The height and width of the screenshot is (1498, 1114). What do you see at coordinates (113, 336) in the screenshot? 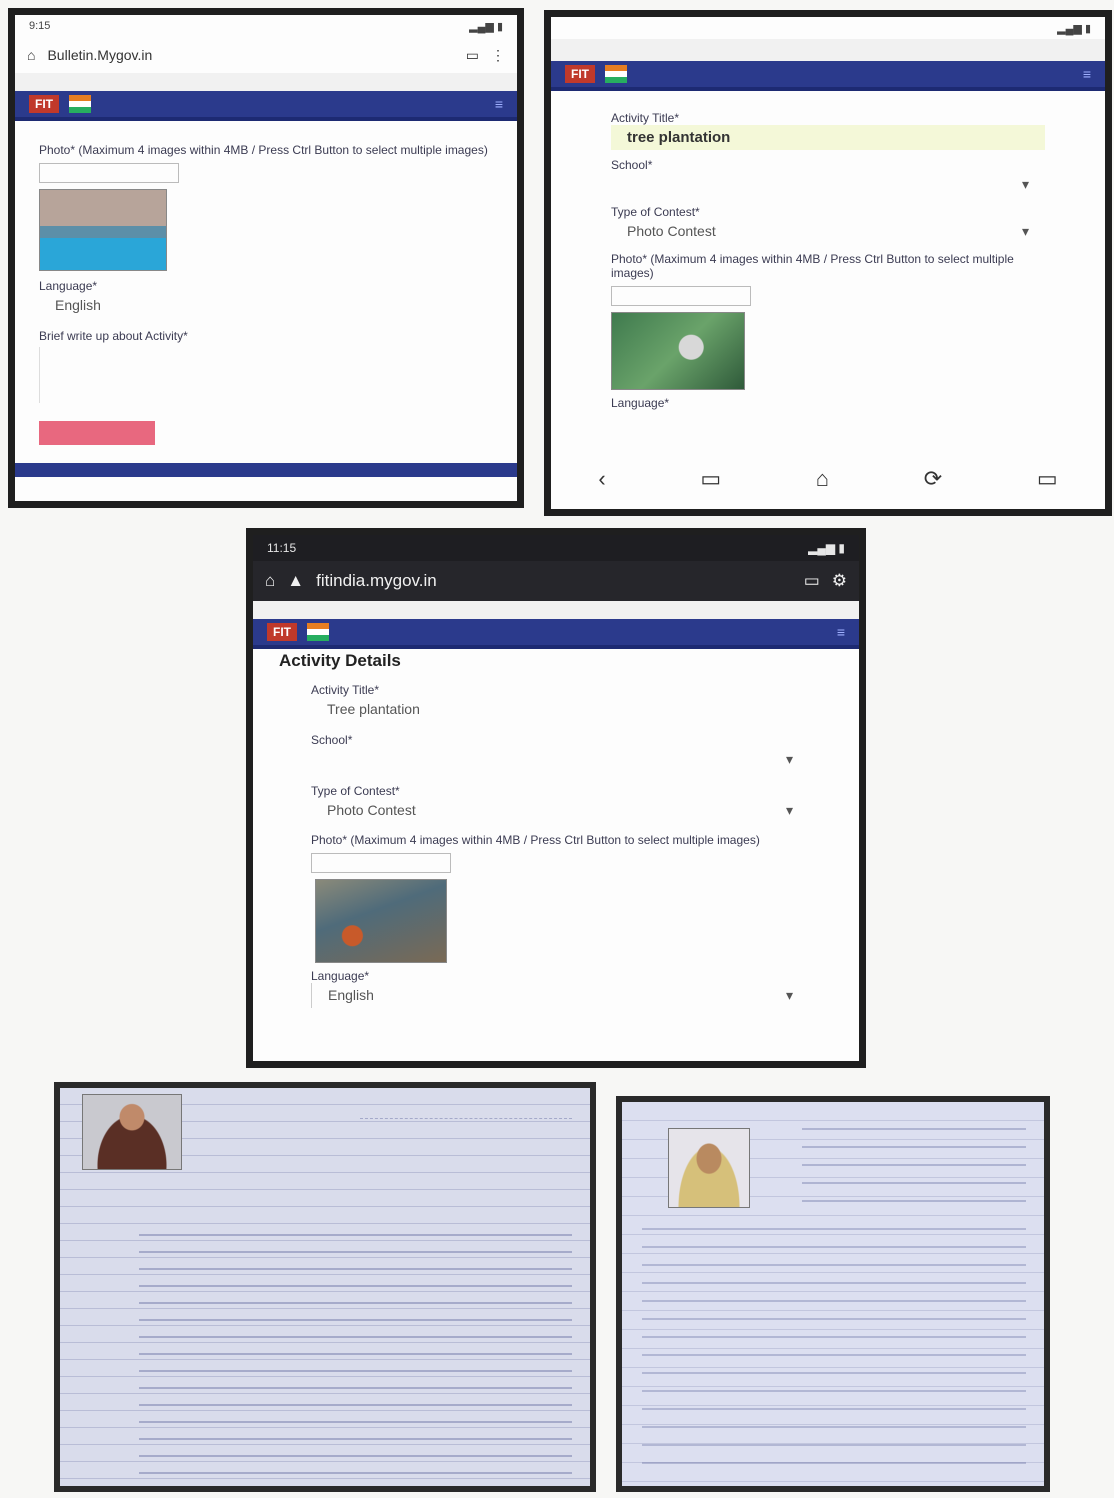
I see `brief-label: Brief write up about Activity*` at bounding box center [113, 336].